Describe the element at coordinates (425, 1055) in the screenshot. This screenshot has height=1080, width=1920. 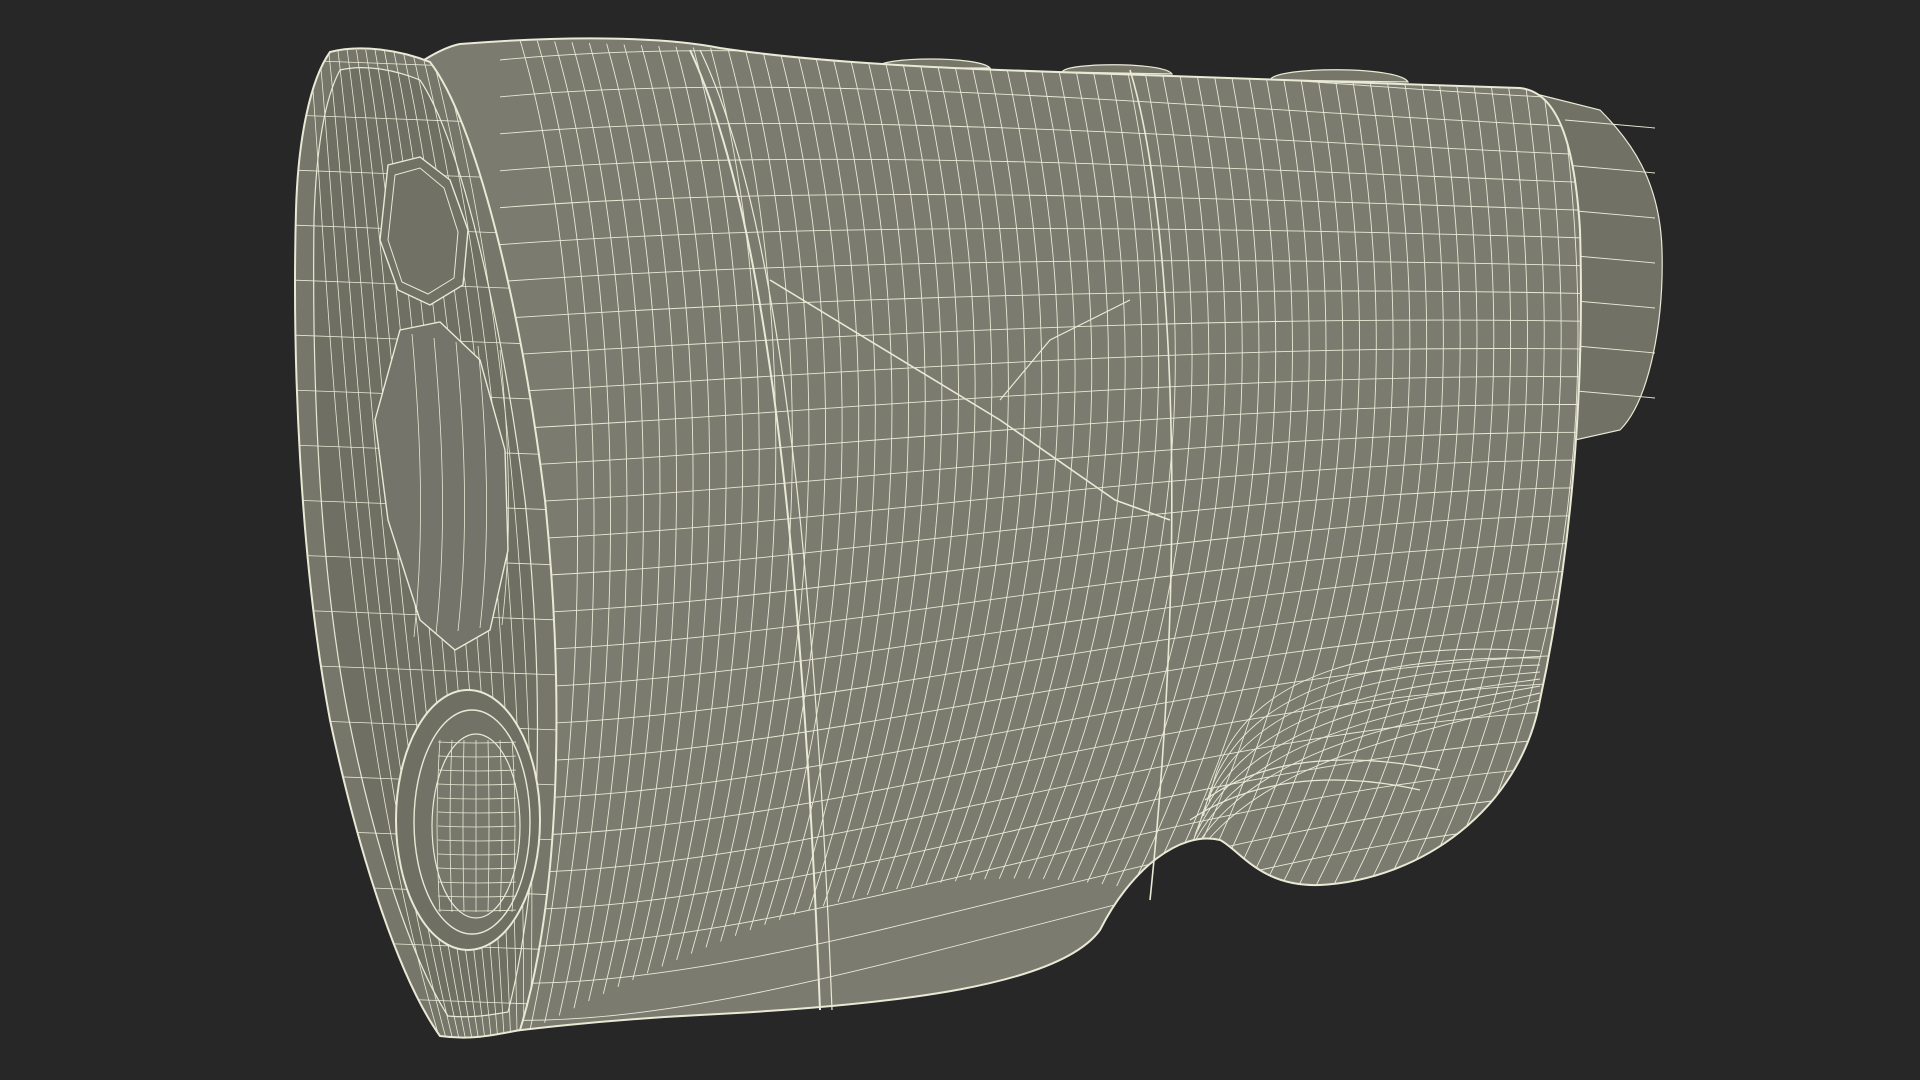
I see `mesh-edge` at that location.